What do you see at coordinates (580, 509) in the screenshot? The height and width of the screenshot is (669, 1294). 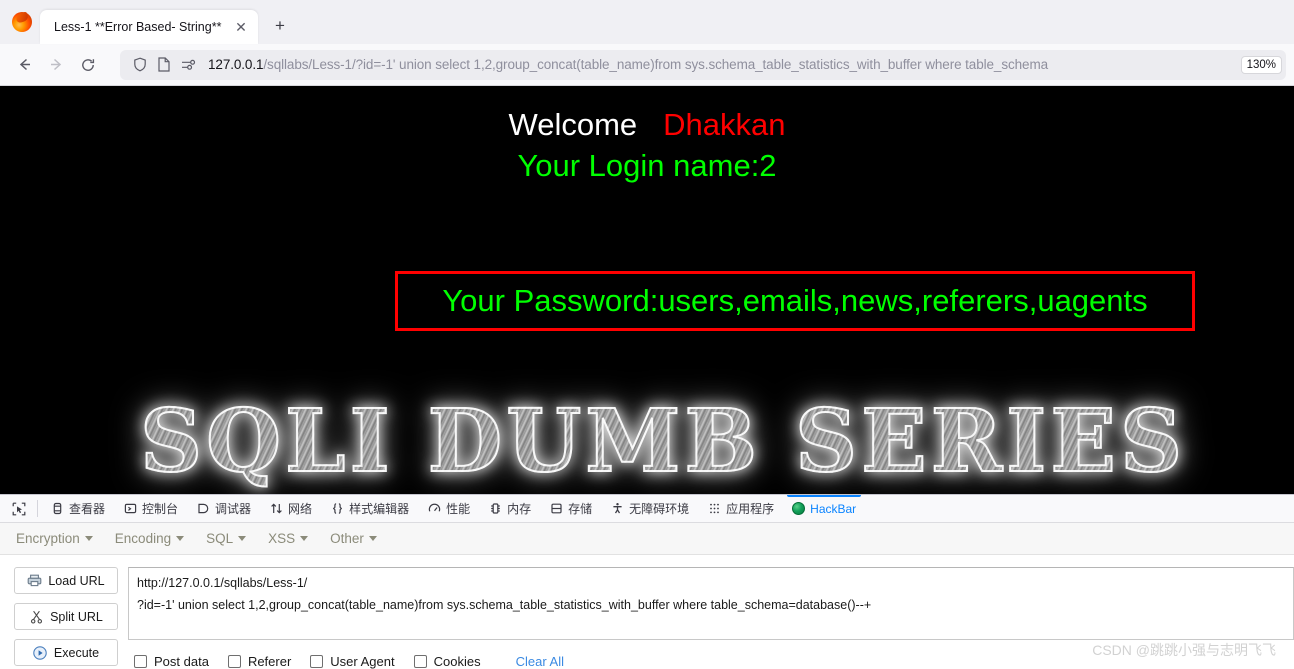 I see `devtools-tab-label: 存储` at bounding box center [580, 509].